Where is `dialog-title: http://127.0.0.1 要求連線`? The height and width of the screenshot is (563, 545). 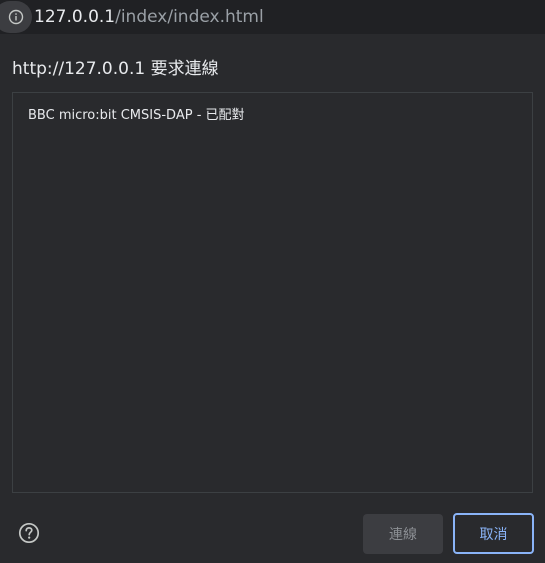 dialog-title: http://127.0.0.1 要求連線 is located at coordinates (115, 69).